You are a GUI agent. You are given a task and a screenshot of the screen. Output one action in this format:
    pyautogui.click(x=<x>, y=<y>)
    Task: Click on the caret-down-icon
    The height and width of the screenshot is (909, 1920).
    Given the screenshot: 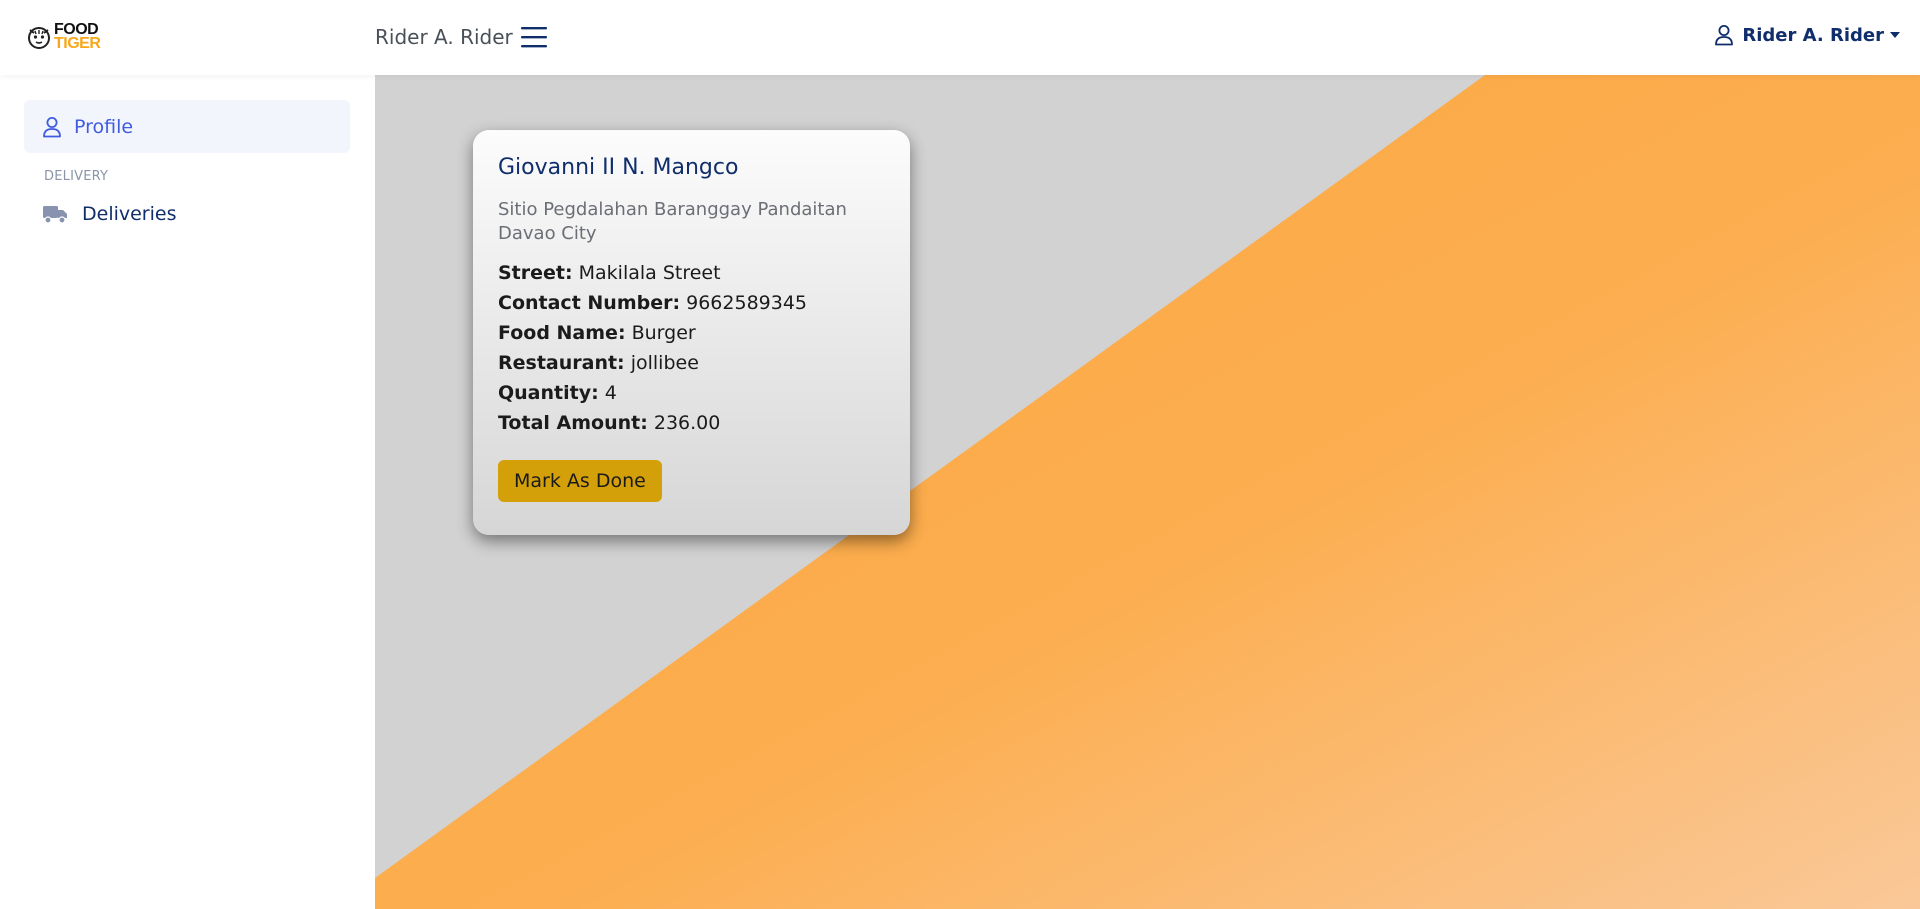 What is the action you would take?
    pyautogui.click(x=1895, y=35)
    